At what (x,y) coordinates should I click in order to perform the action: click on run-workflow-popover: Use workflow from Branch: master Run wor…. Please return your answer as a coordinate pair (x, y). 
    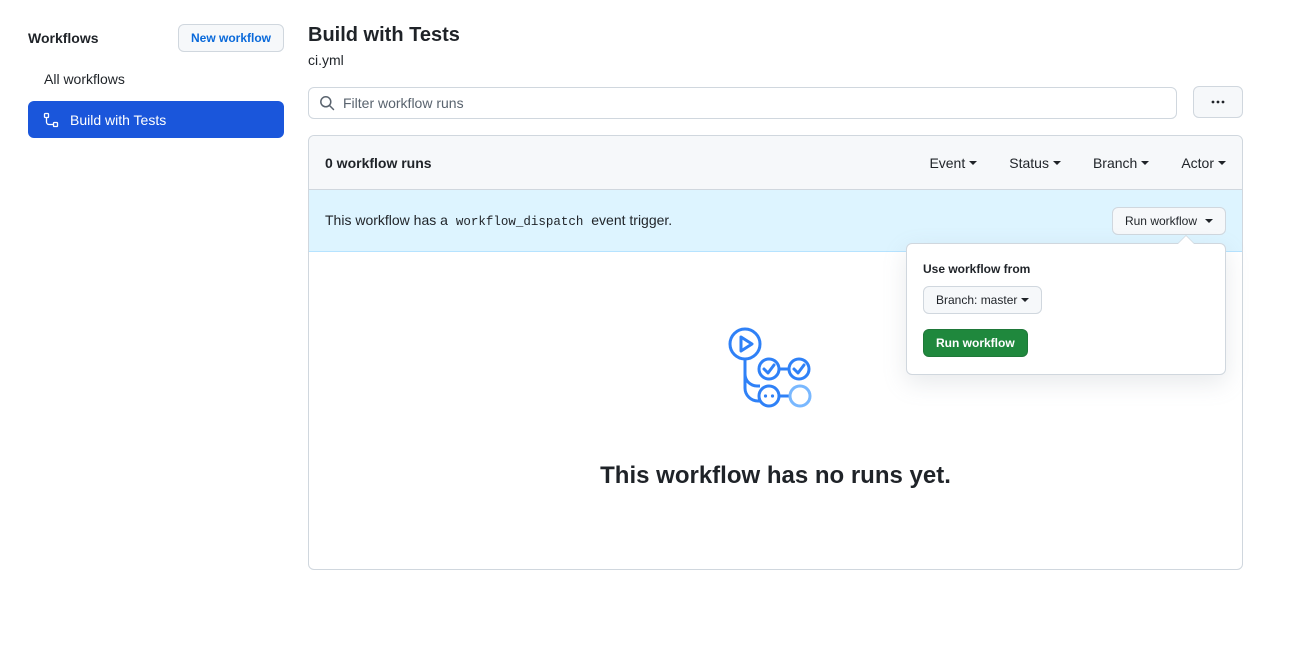
    Looking at the image, I should click on (1066, 305).